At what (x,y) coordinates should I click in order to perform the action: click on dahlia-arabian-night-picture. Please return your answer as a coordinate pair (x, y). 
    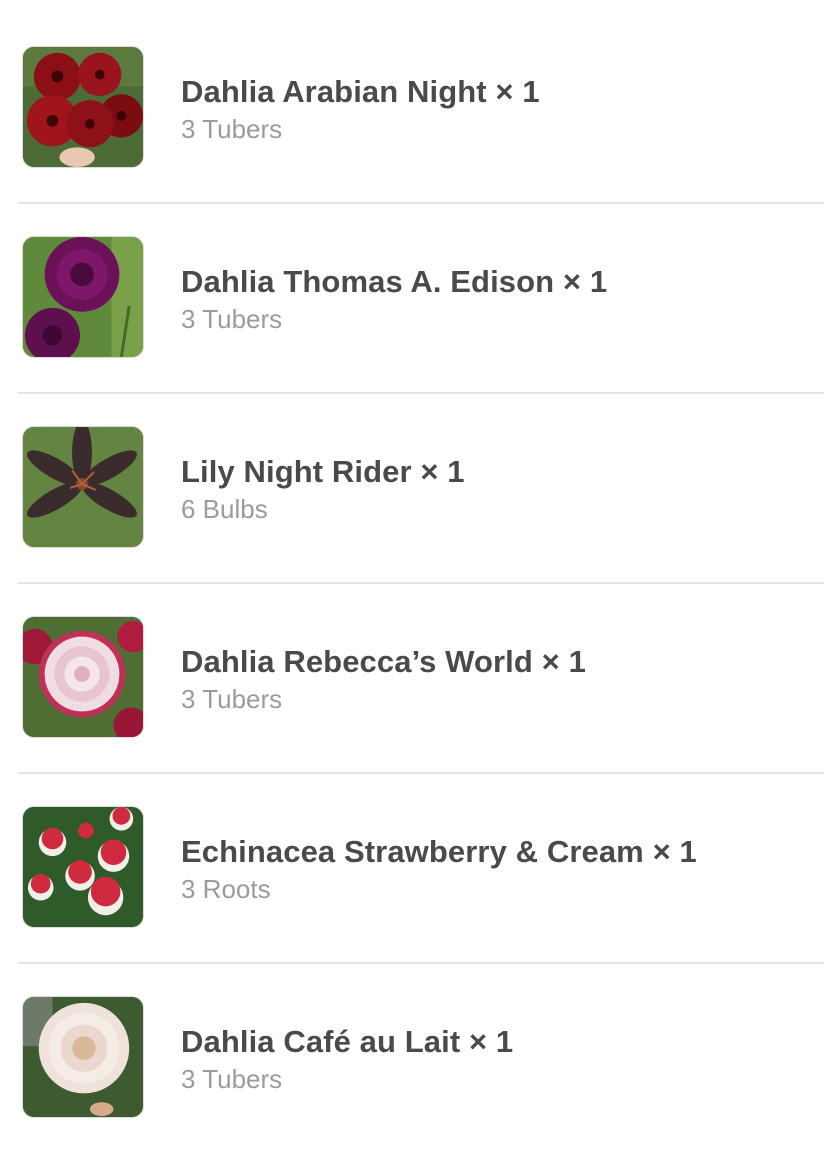
    Looking at the image, I should click on (83, 107).